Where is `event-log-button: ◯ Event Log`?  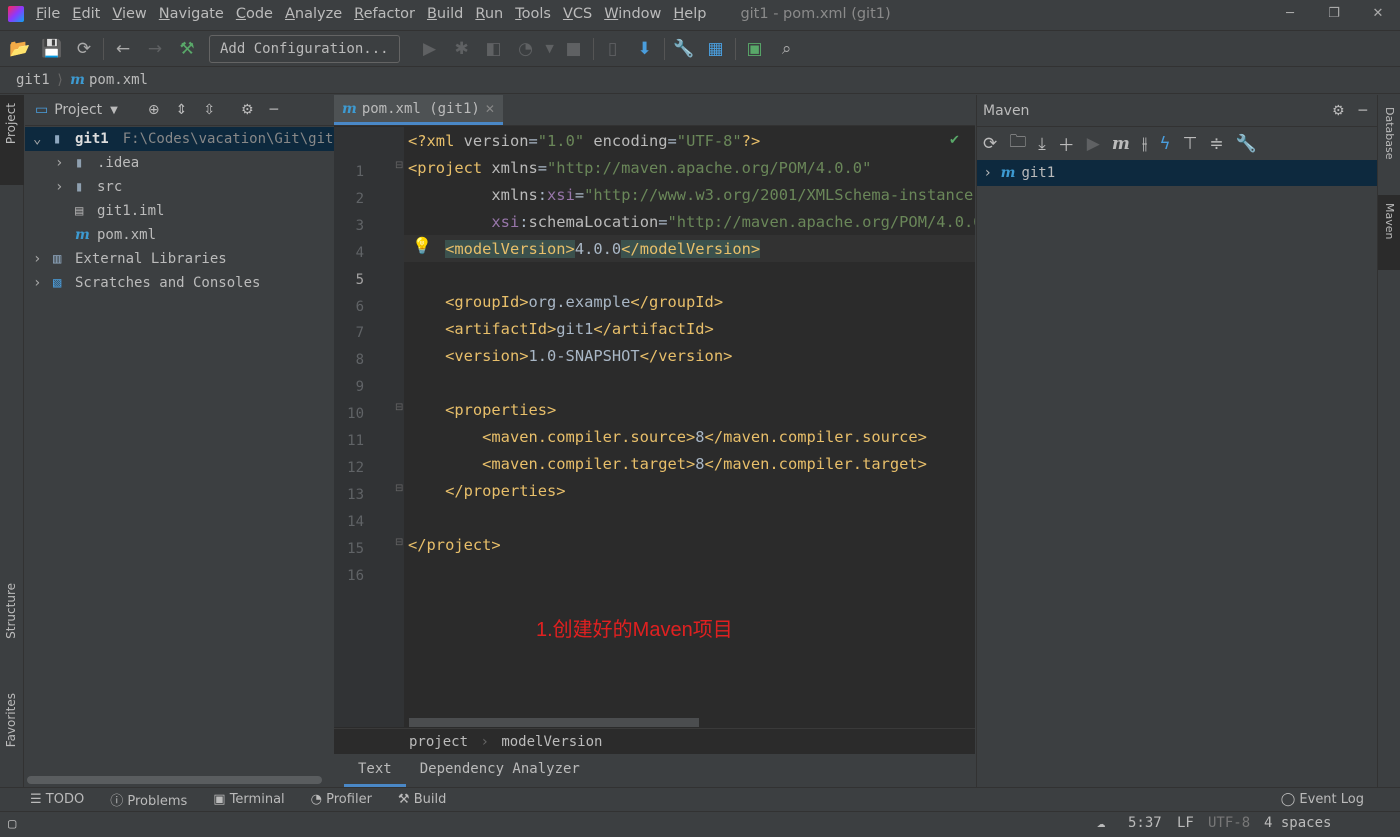
event-log-button: ◯ Event Log is located at coordinates (1322, 799).